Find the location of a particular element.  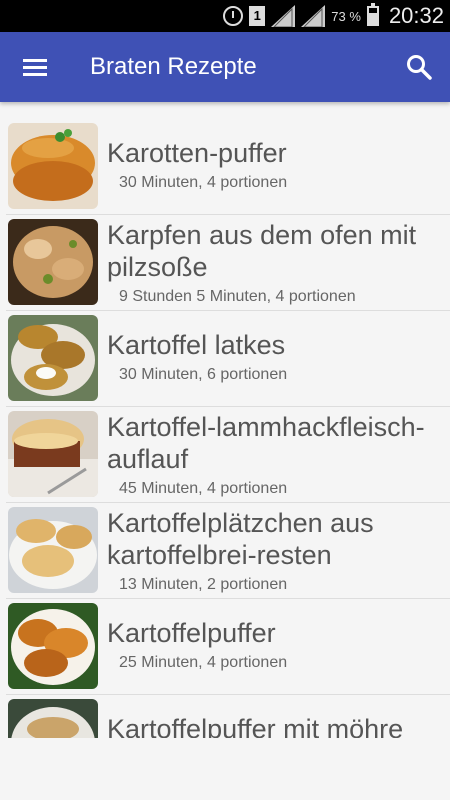

list-item: Kartoffel latkes 30 Minuten, 6 portionen is located at coordinates (228, 359).